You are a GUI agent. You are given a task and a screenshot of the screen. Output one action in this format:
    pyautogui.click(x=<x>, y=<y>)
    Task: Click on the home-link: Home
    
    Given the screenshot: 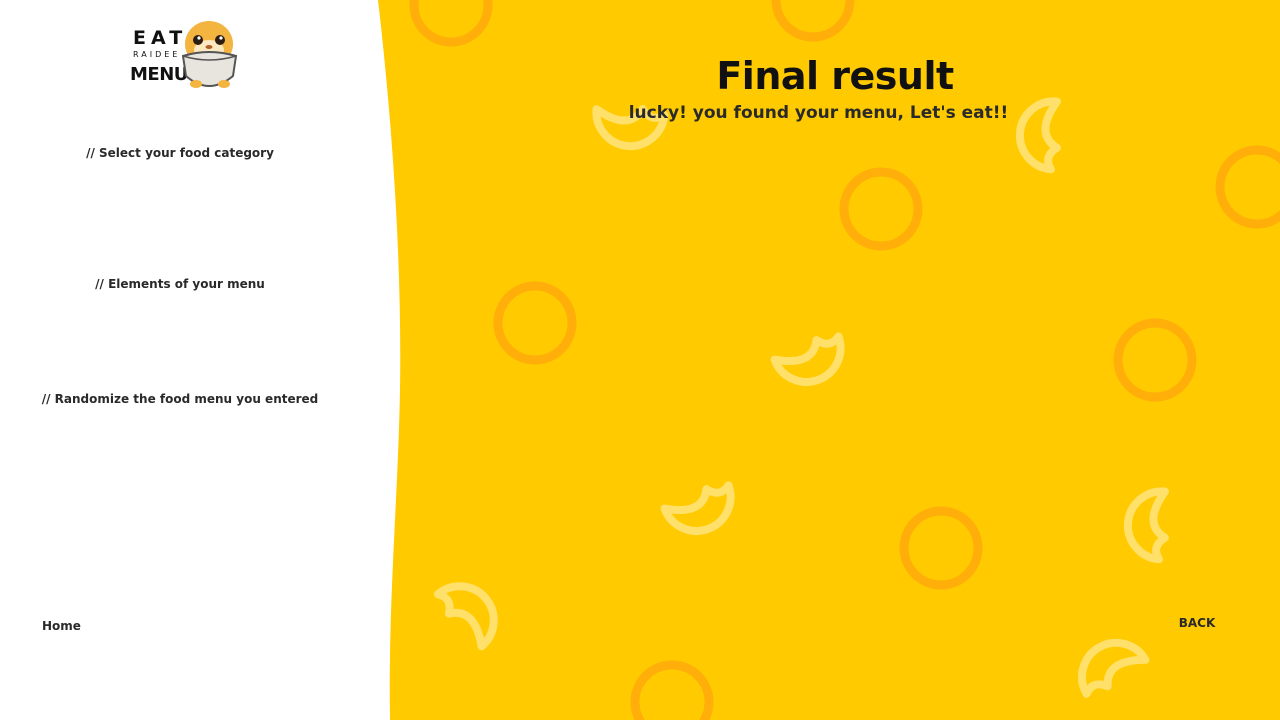 What is the action you would take?
    pyautogui.click(x=61, y=626)
    